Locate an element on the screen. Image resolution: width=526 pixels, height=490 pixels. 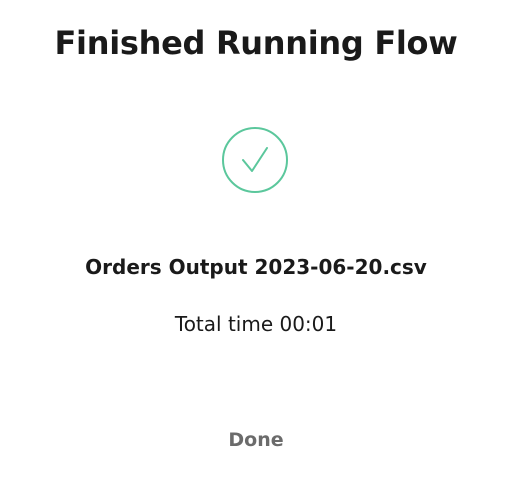
check-circle-icon is located at coordinates (255, 160).